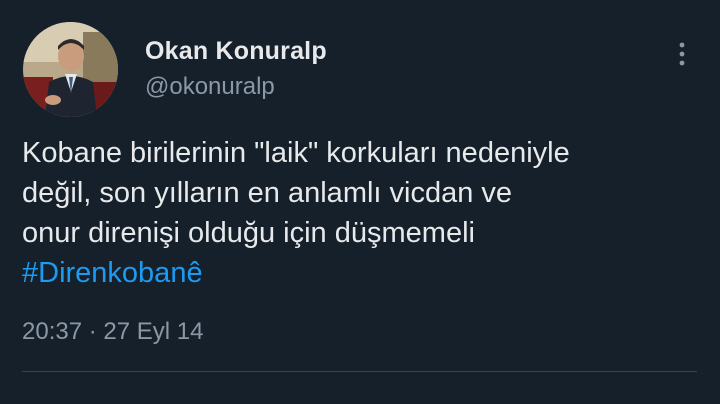 The image size is (720, 404). What do you see at coordinates (267, 193) in the screenshot?
I see `tweet-text-line: değil, son yılların en anlamlı vicdan ve` at bounding box center [267, 193].